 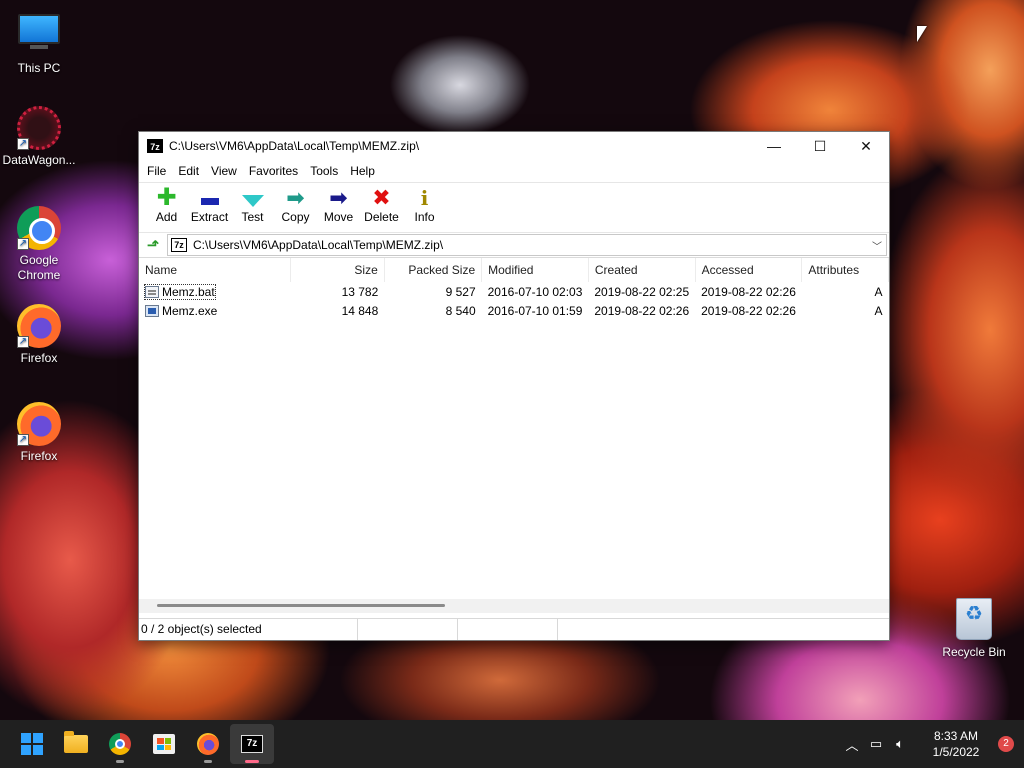 I want to click on selection-status: 0 / 2 object(s) selected, so click(x=248, y=629).